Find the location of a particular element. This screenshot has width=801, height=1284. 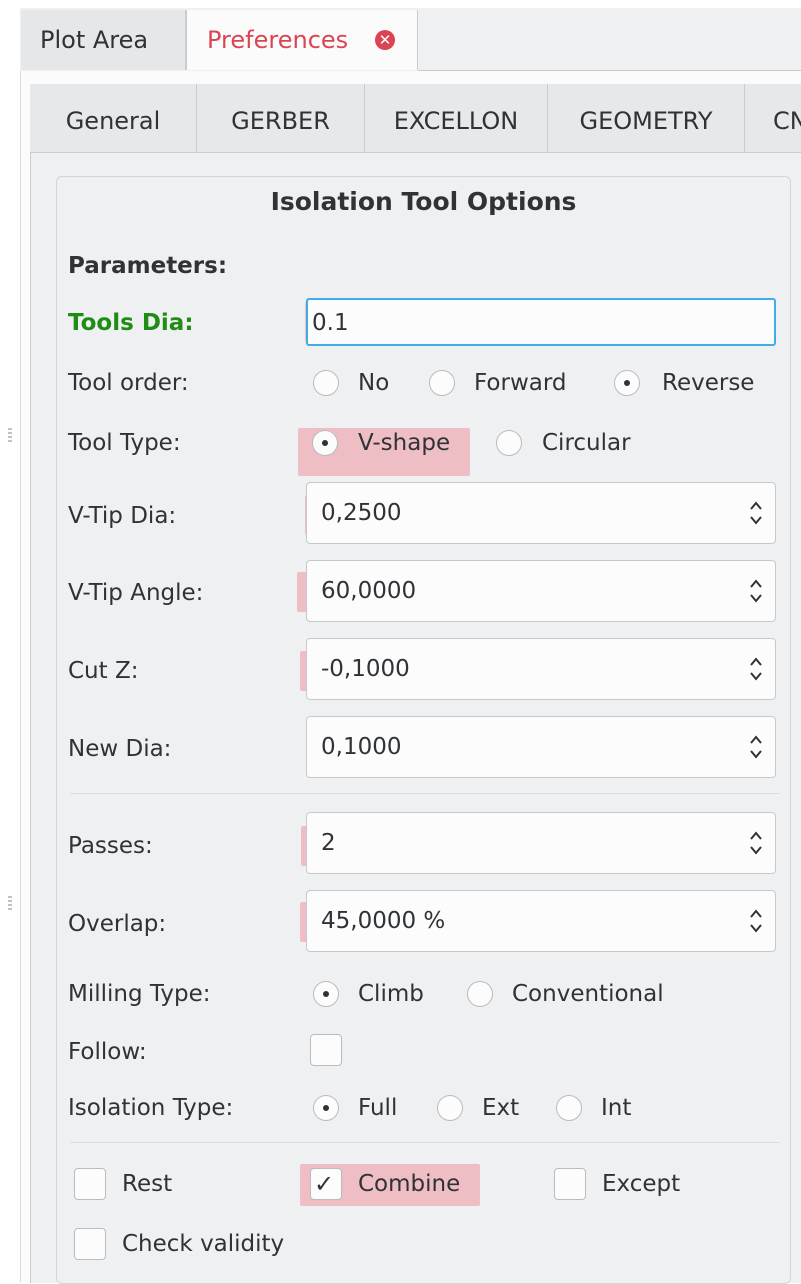

window-top-edge is located at coordinates (410, 4).